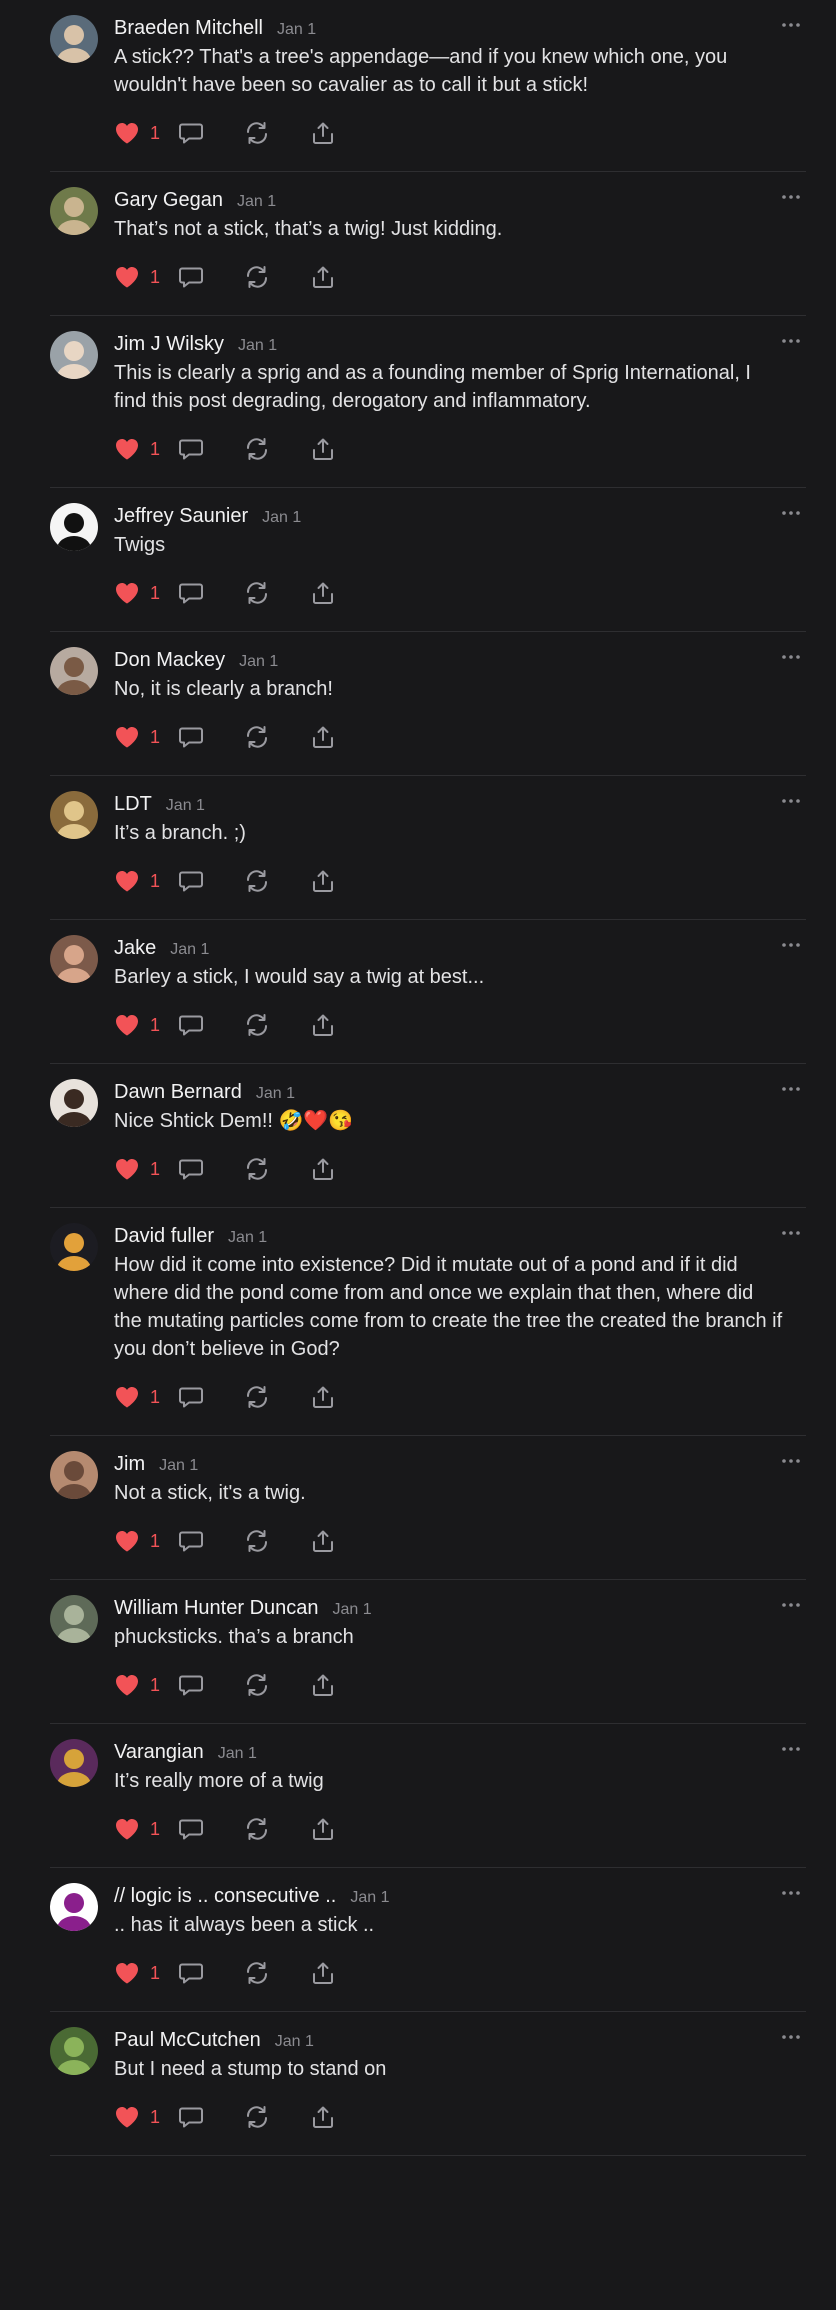  I want to click on author-name: Braeden Mitchell, so click(188, 28).